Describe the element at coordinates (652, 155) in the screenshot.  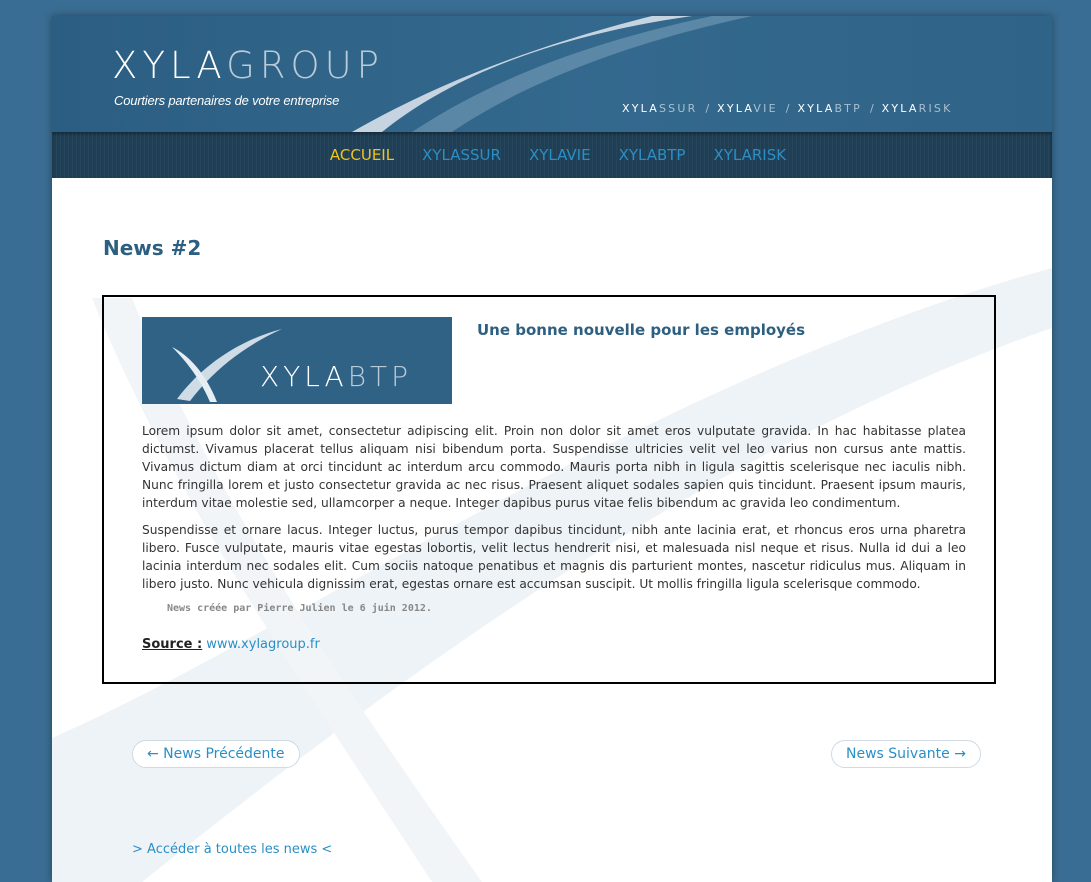
I see `nav-item-xylabtp: XYLABTP` at that location.